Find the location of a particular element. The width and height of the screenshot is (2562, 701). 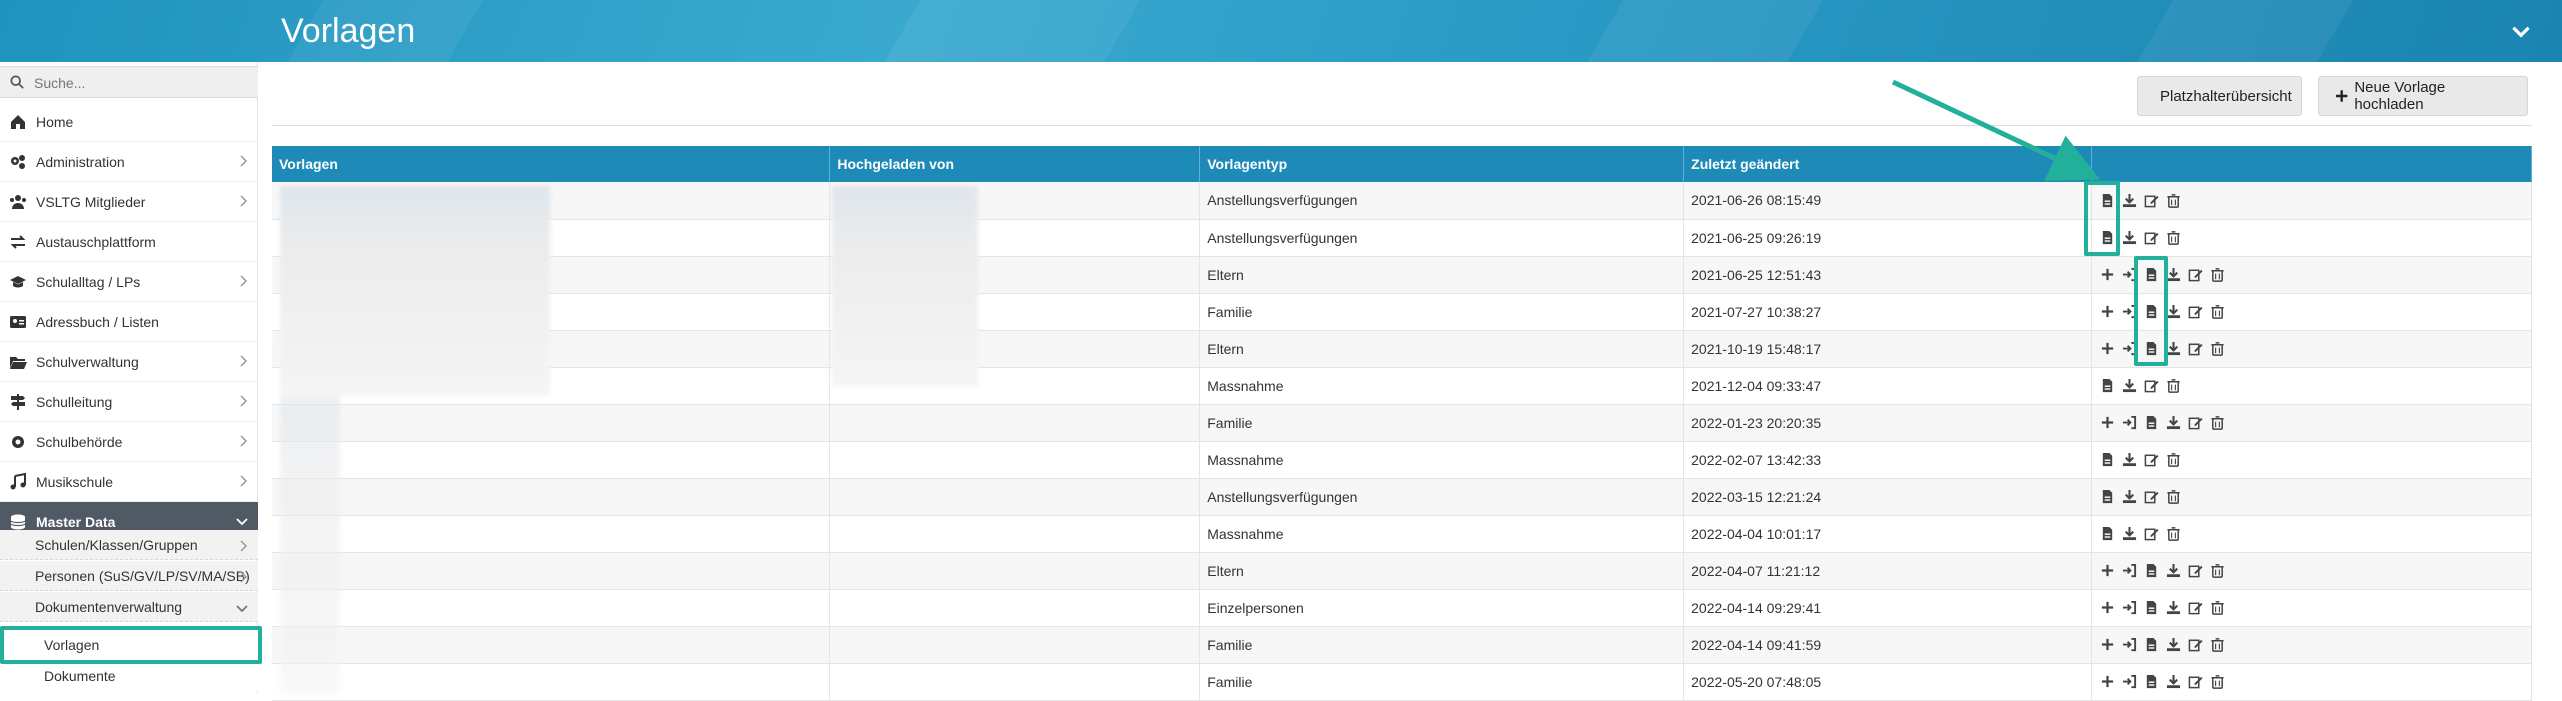

table-row: Familie 2021-07-27 10:38:27 is located at coordinates (1402, 312).